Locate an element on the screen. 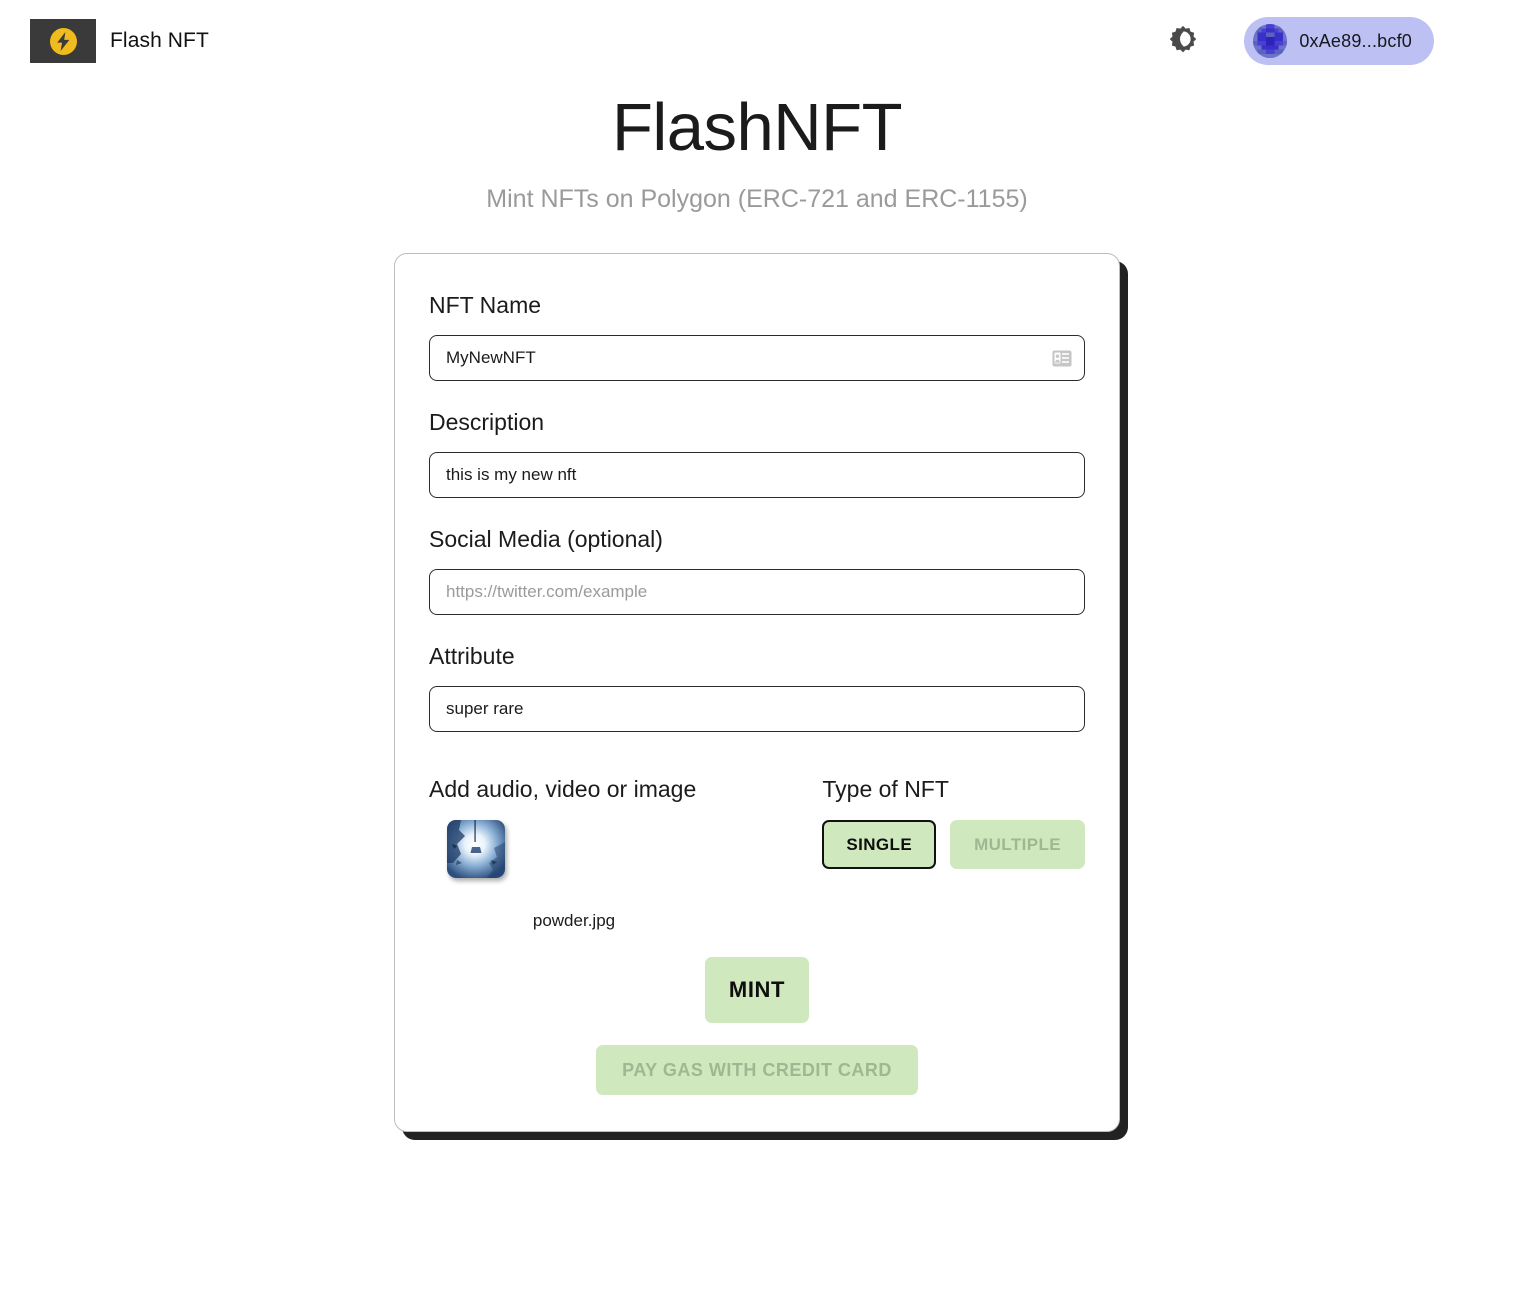 The width and height of the screenshot is (1514, 1296). field-attribute: Attribute is located at coordinates (757, 688).